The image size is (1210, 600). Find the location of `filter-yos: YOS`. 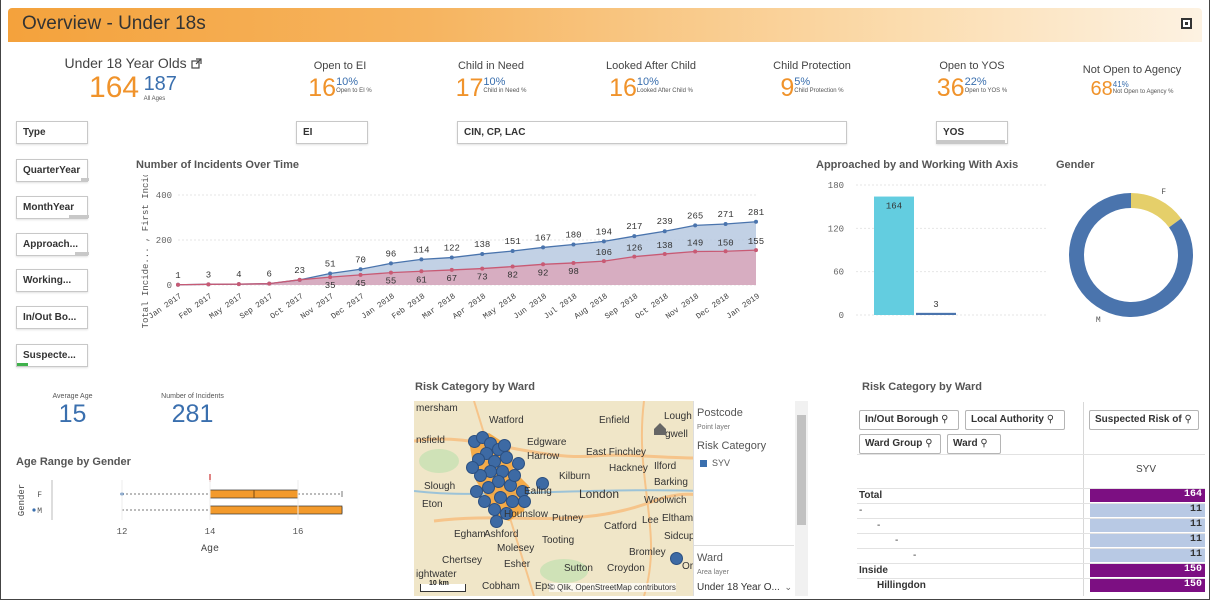

filter-yos: YOS is located at coordinates (972, 132).